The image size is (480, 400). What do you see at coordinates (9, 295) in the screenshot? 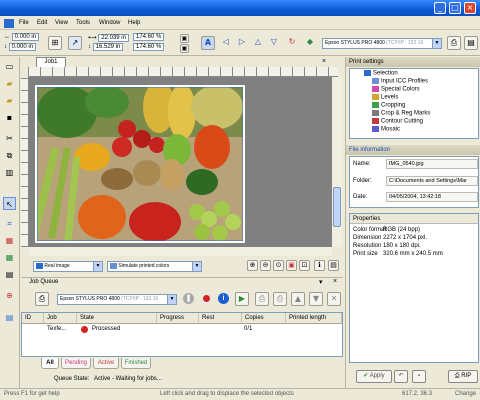
I see `marks-icon: ⊕` at bounding box center [9, 295].